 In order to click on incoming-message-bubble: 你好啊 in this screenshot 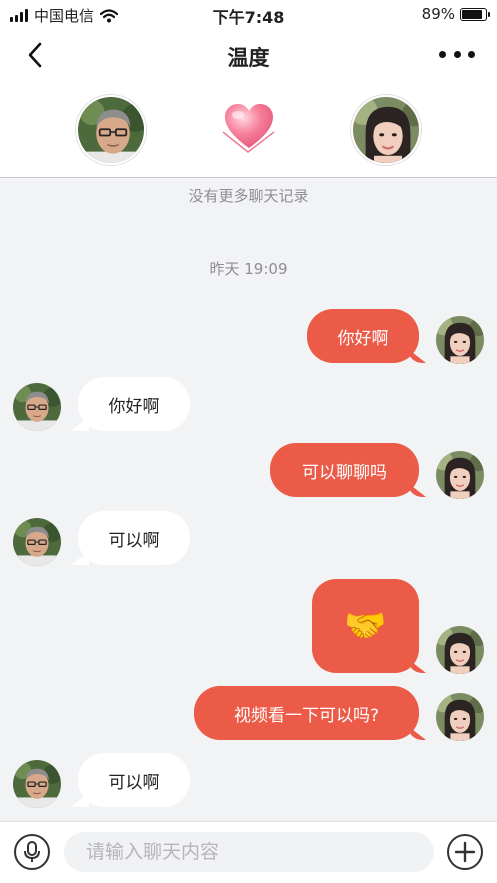, I will do `click(134, 404)`.